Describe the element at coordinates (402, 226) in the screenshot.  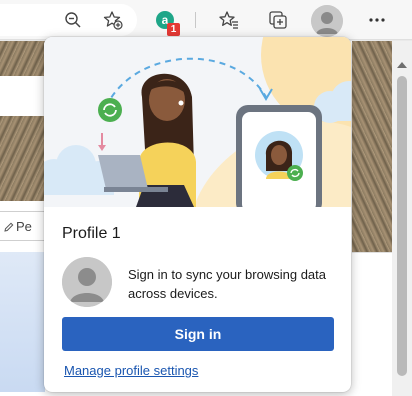
I see `scrollbar-thumb` at that location.